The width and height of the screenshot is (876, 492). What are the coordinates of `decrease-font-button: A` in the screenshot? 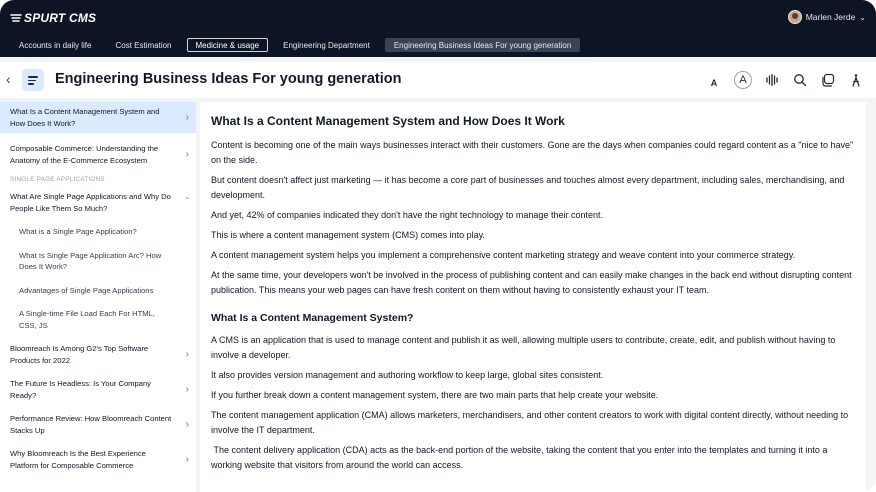 It's located at (714, 80).